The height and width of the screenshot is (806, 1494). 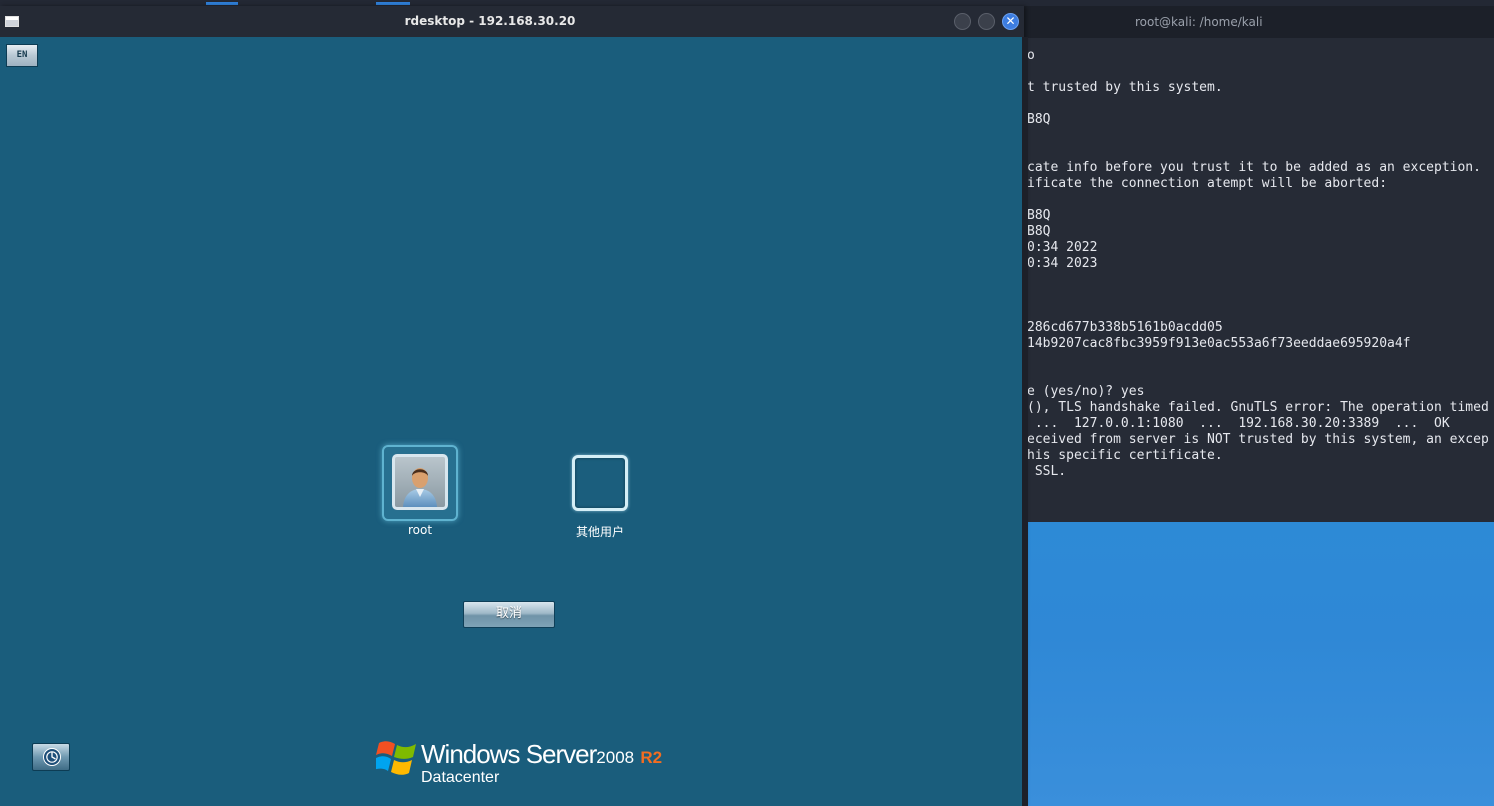 I want to click on product-release: R2, so click(x=651, y=757).